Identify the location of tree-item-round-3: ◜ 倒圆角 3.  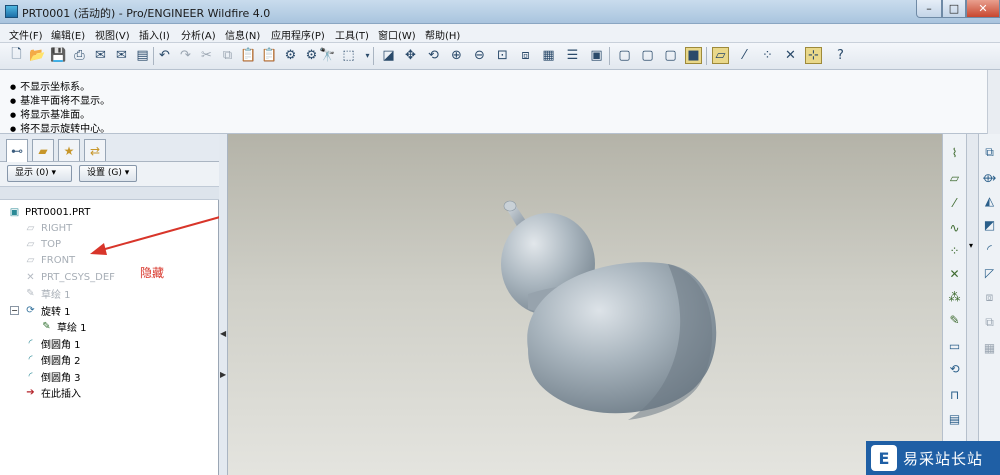
(52, 376).